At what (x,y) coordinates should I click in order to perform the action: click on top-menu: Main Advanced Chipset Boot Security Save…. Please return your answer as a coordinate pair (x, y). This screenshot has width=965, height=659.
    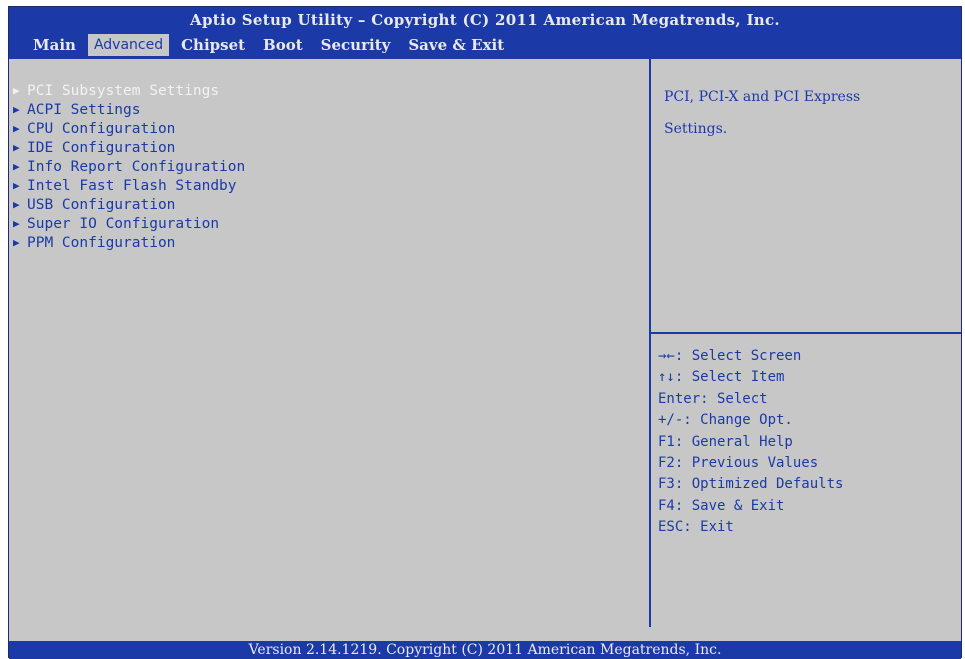
    Looking at the image, I should click on (271, 45).